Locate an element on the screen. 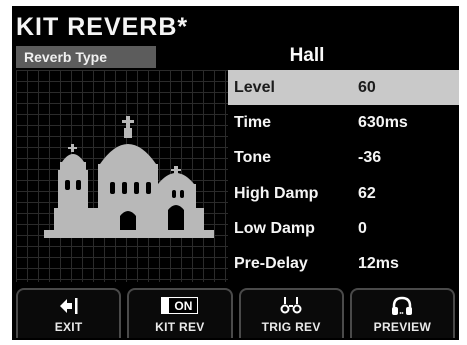 Image resolution: width=467 pixels, height=345 pixels. trig-rev-label: TRIG REV is located at coordinates (291, 326).